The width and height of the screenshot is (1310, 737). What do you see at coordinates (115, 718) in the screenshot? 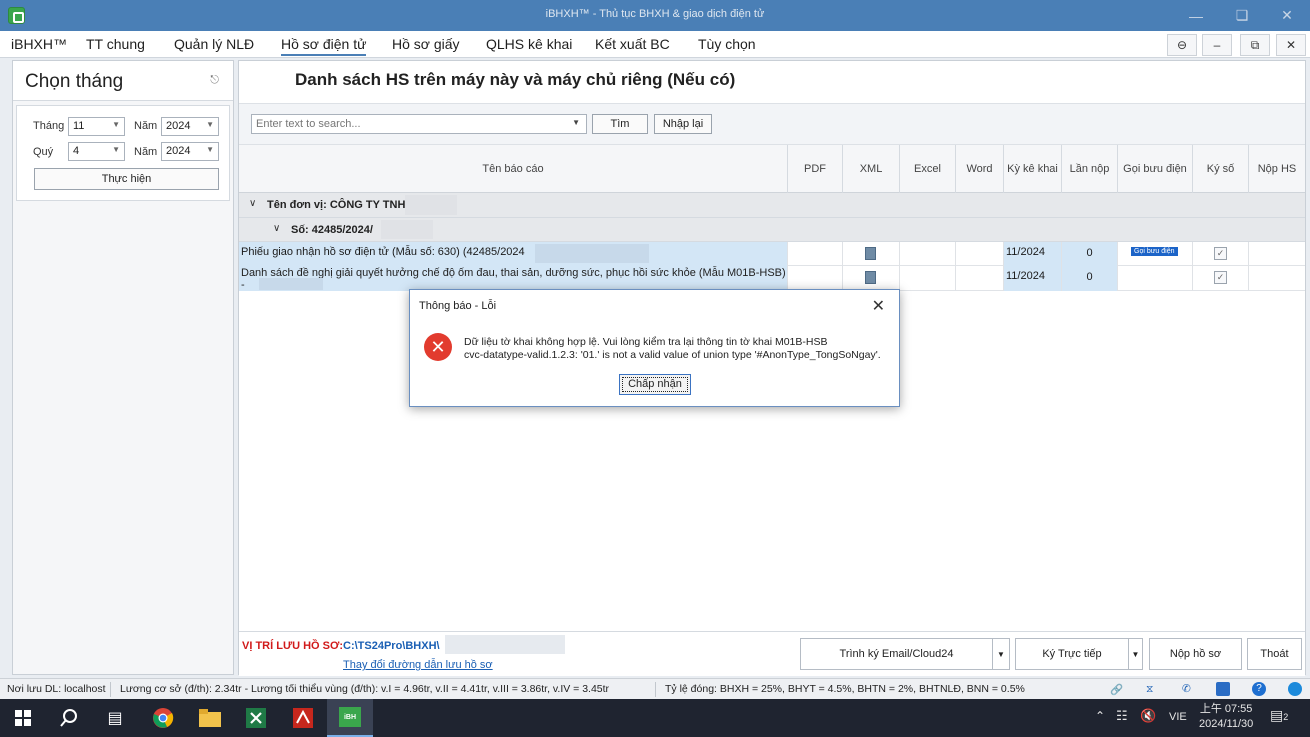
I see `task-view-icon: ▤` at bounding box center [115, 718].